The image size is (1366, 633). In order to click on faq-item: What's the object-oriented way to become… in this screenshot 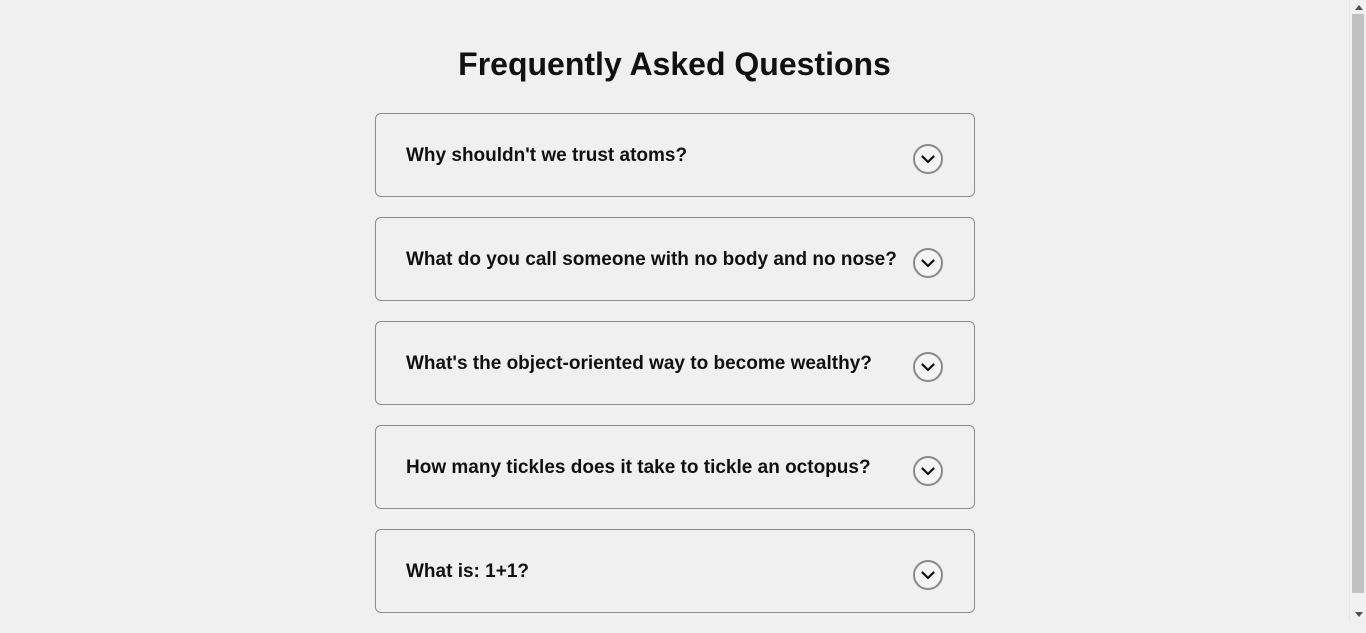, I will do `click(675, 363)`.